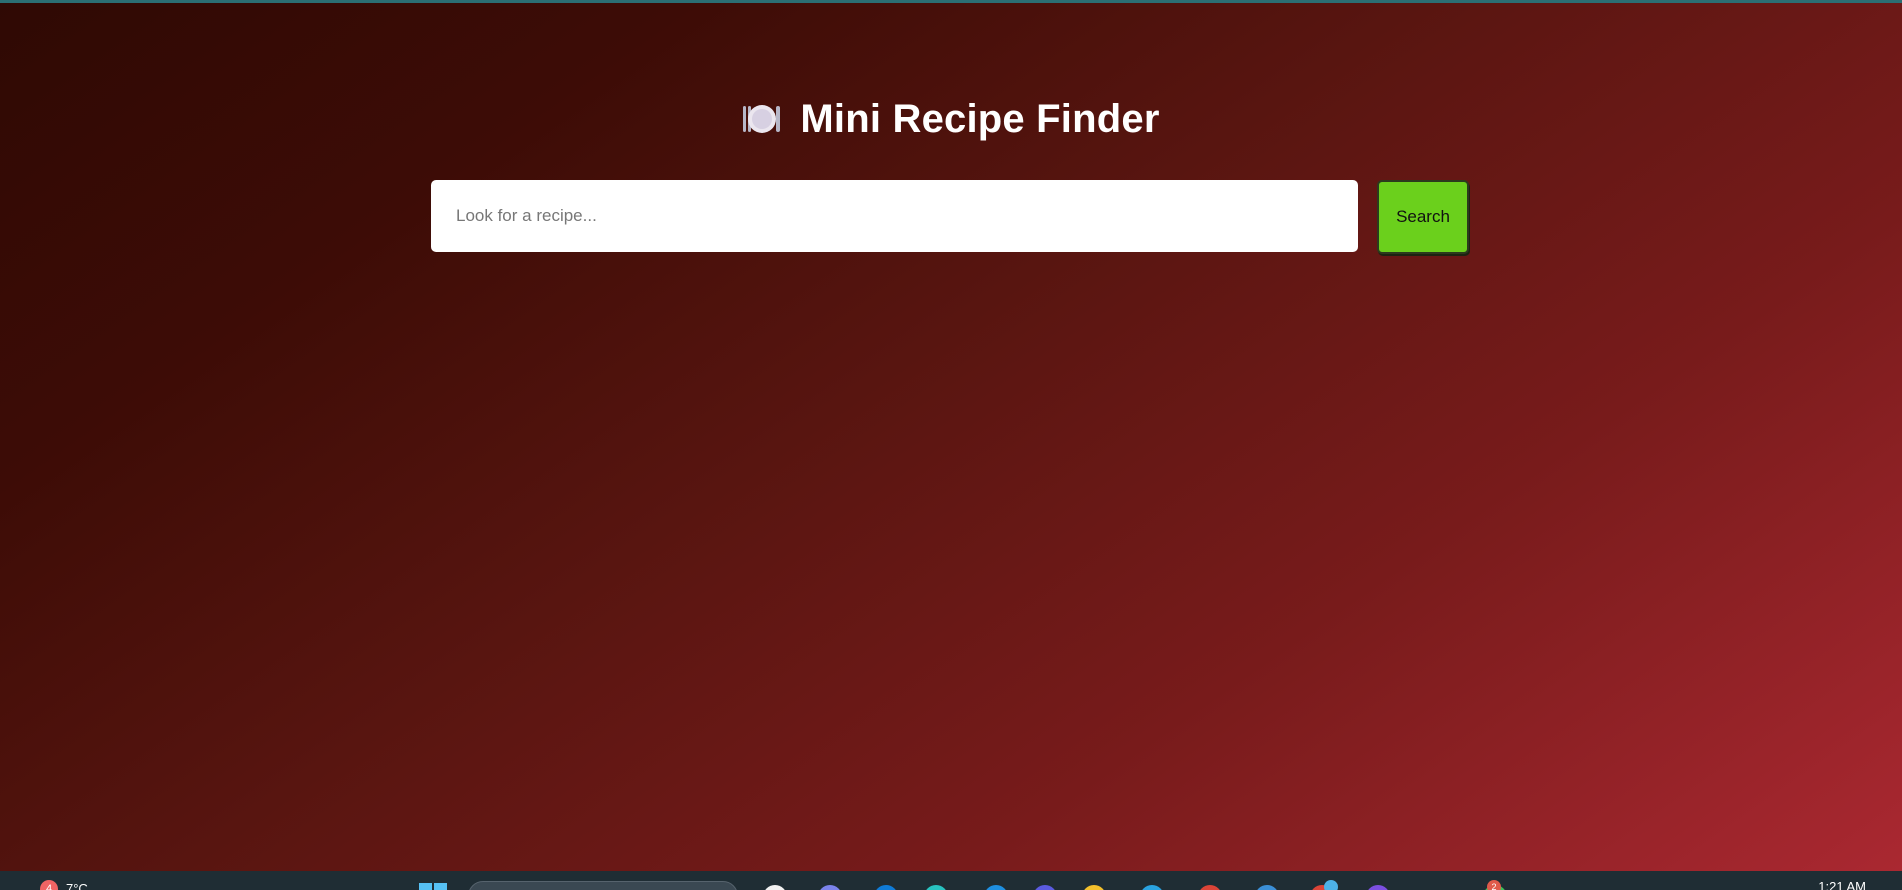  I want to click on weather-badge: 4, so click(49, 885).